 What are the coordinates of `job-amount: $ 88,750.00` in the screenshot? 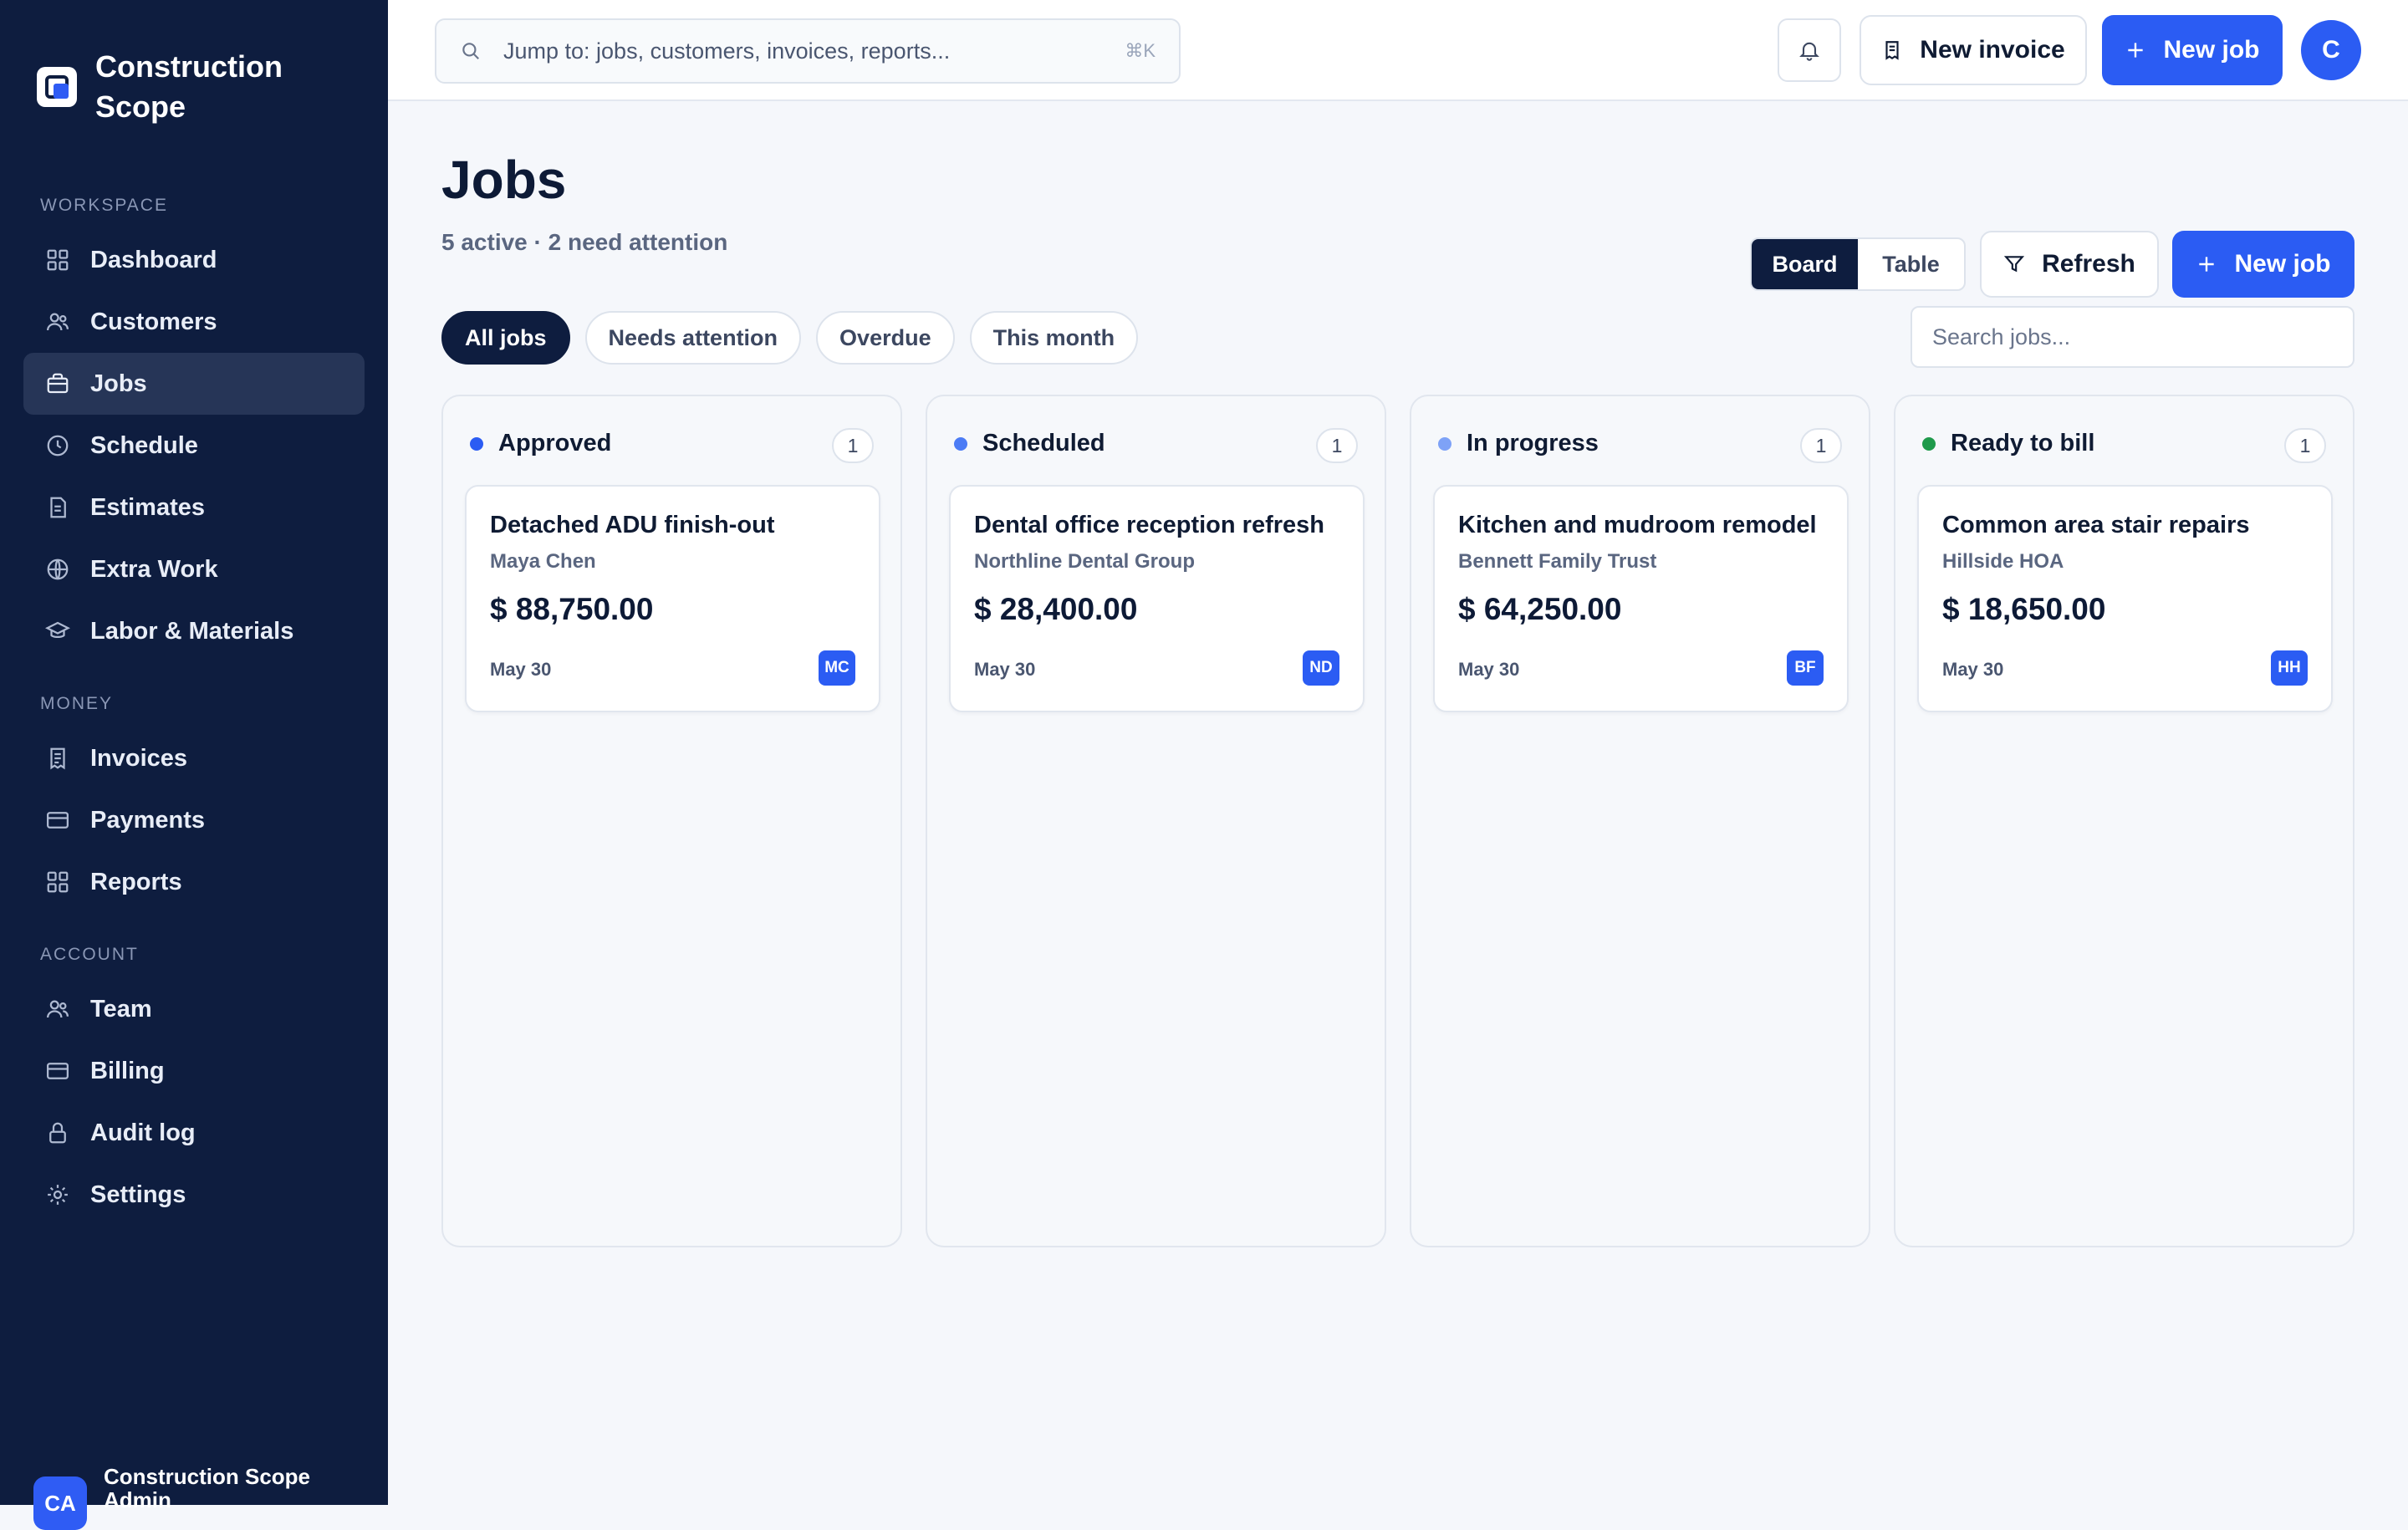 It's located at (572, 609).